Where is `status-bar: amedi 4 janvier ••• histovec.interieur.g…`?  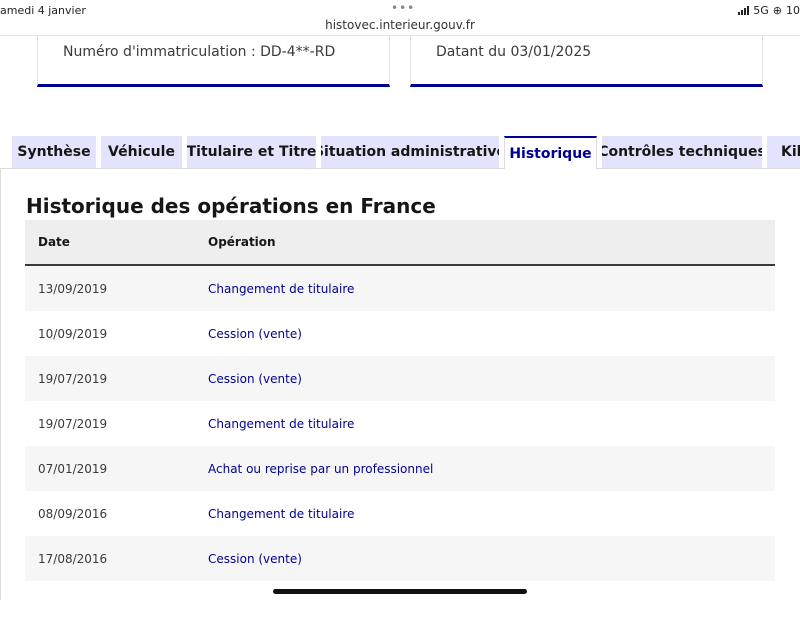 status-bar: amedi 4 janvier ••• histovec.interieur.g… is located at coordinates (400, 18).